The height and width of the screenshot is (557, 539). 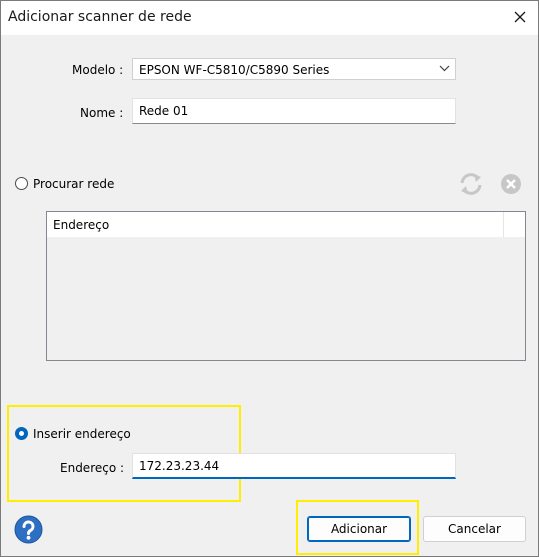 What do you see at coordinates (179, 466) in the screenshot?
I see `address-value: 172.23.23.44` at bounding box center [179, 466].